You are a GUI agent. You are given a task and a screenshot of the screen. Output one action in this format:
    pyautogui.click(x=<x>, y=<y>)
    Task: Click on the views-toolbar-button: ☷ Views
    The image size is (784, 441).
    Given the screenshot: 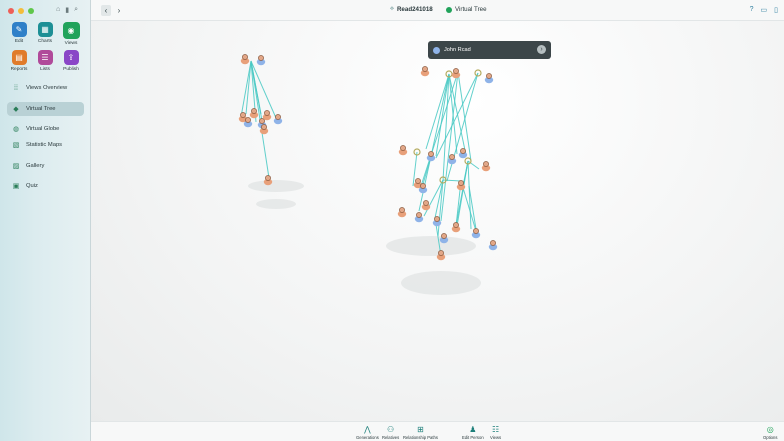 What is the action you would take?
    pyautogui.click(x=495, y=432)
    